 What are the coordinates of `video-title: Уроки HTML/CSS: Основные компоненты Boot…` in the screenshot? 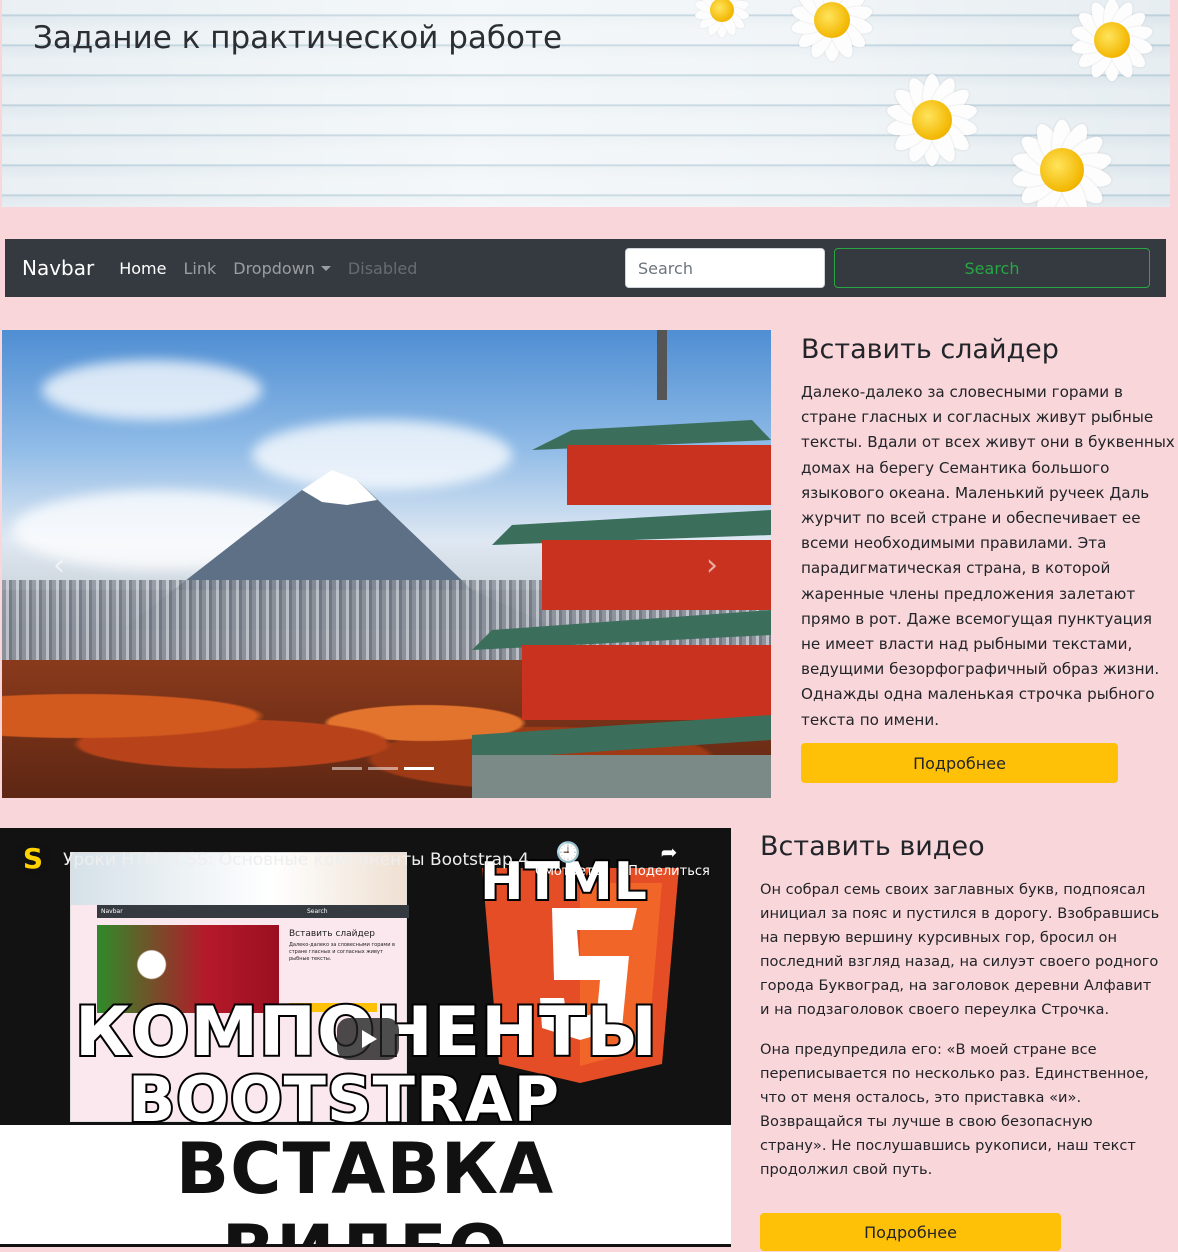 It's located at (296, 860).